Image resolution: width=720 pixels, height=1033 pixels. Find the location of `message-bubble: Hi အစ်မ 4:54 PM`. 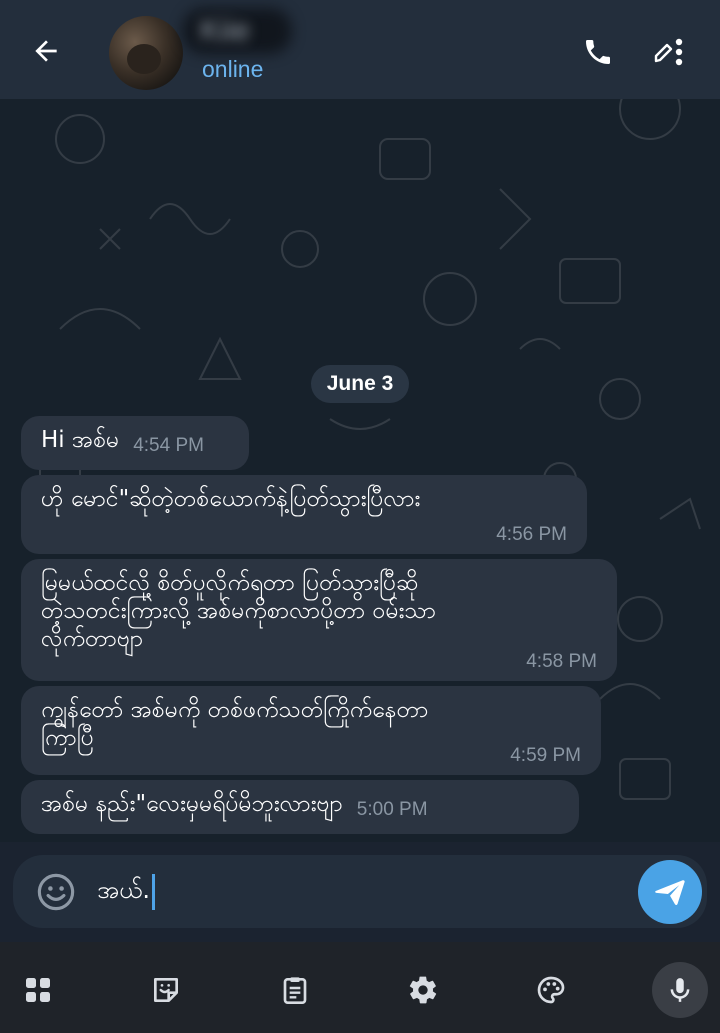

message-bubble: Hi အစ်မ 4:54 PM is located at coordinates (135, 443).